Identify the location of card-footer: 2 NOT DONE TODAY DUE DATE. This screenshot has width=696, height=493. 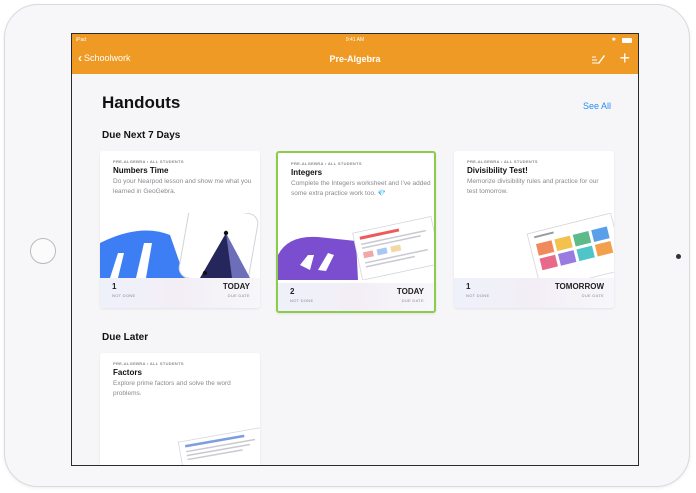
(356, 297).